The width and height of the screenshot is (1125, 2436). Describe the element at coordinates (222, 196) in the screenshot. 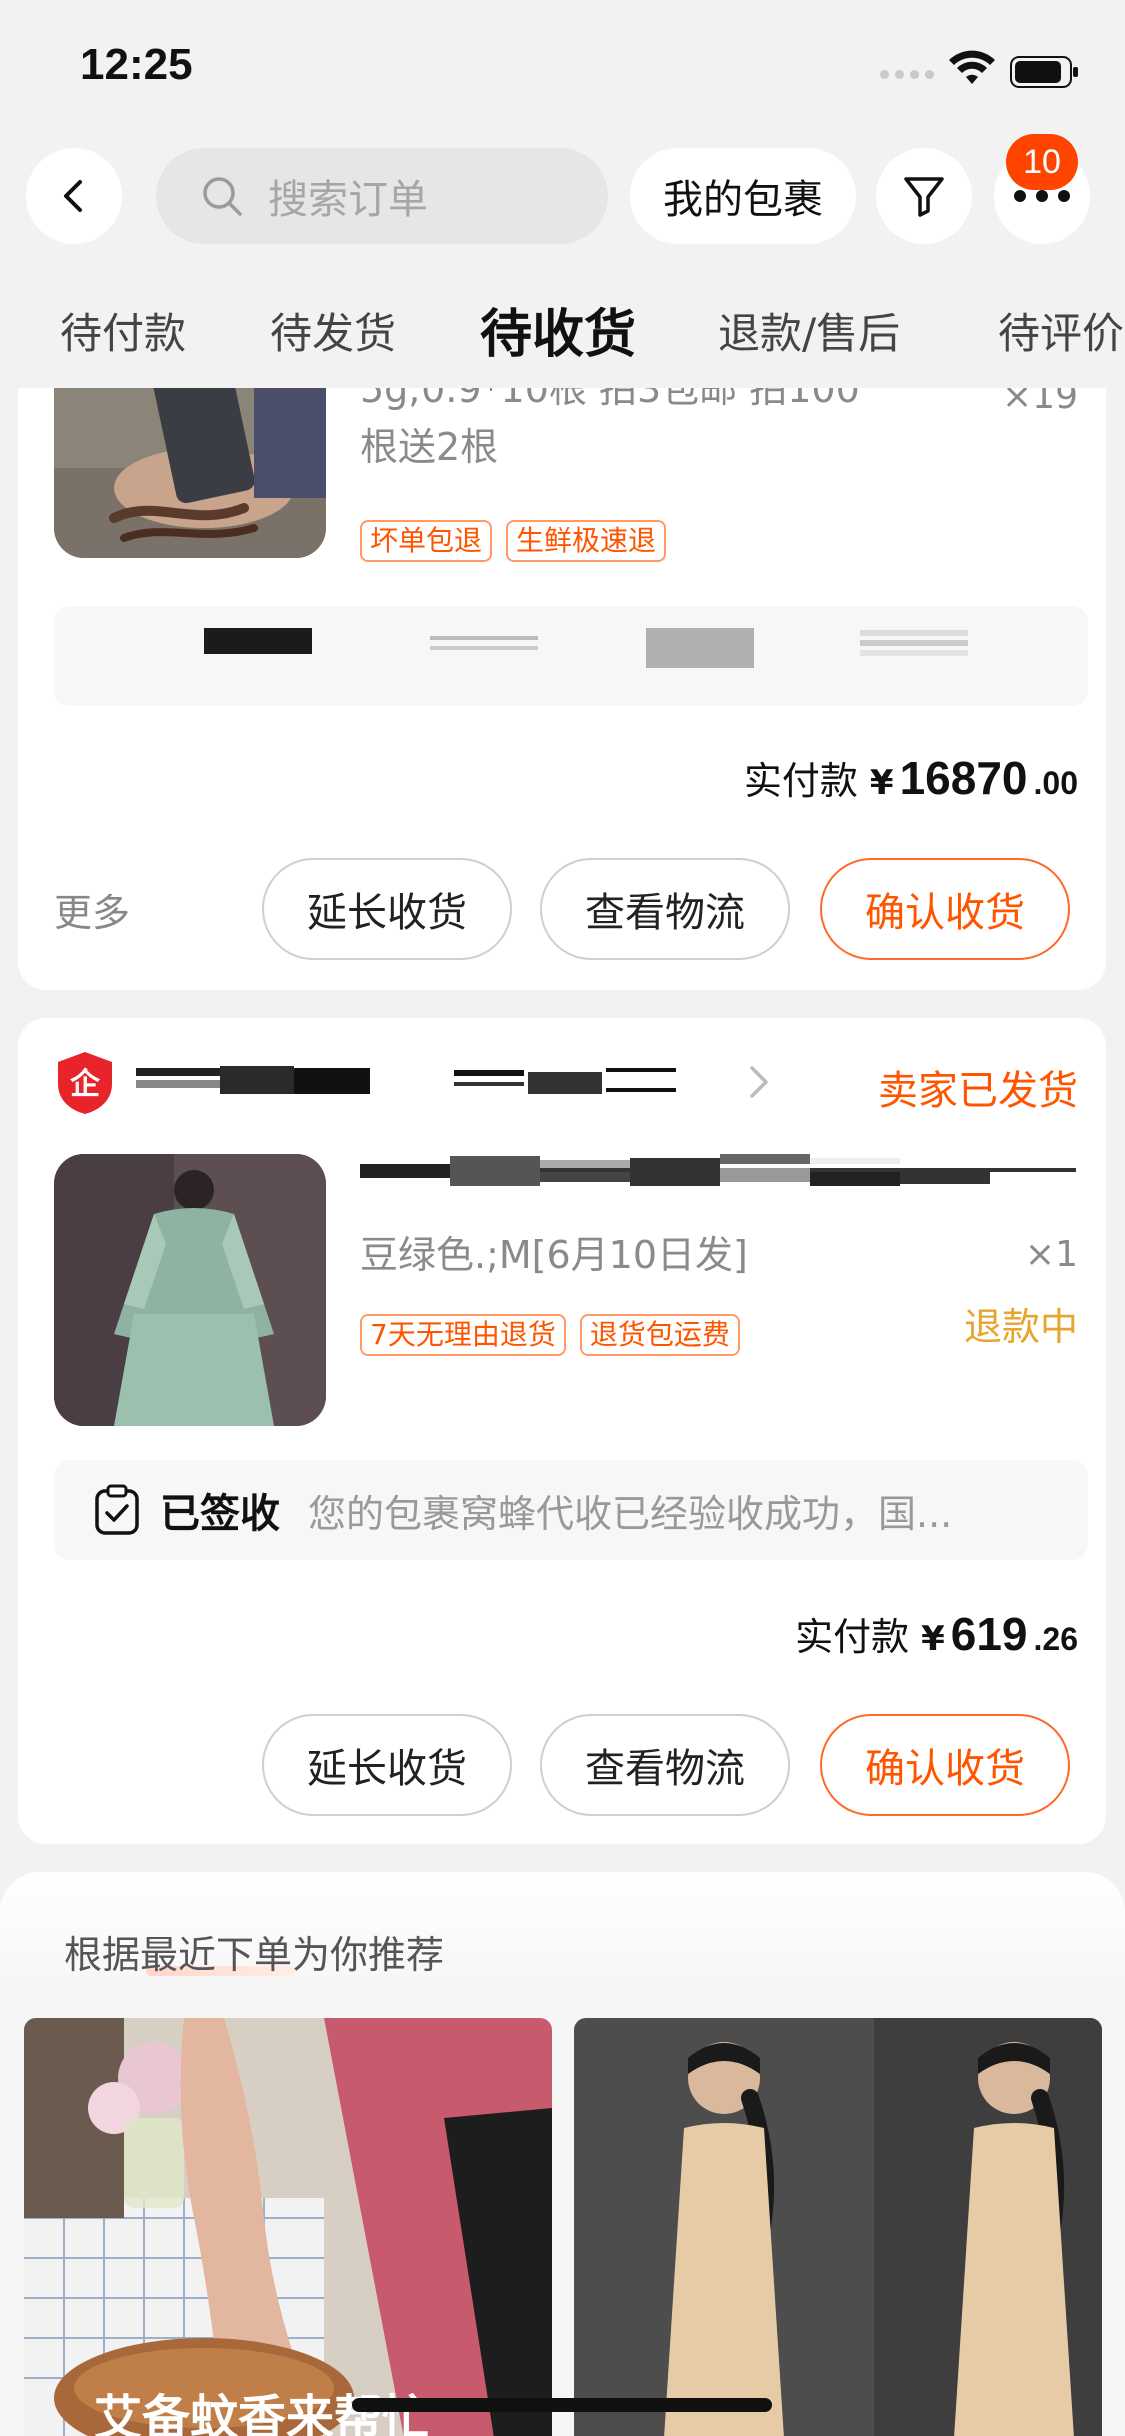

I see `search-icon` at that location.